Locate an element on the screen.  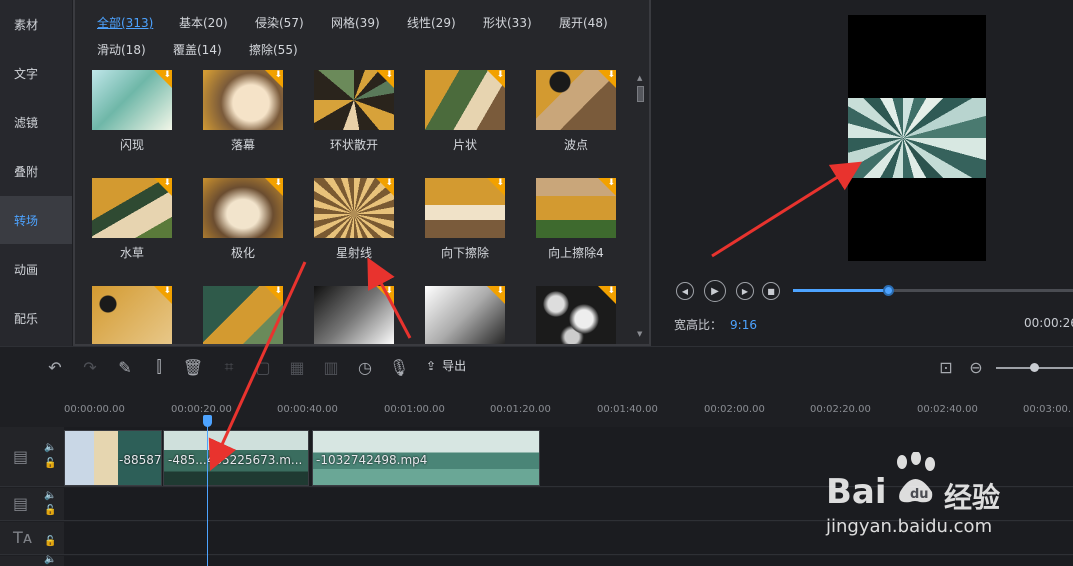
sidebar-item-label: 动画 is located at coordinates (26, 269).